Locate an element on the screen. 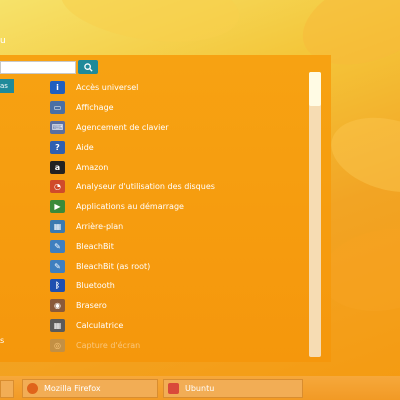 Image resolution: width=400 pixels, height=400 pixels. menu-button is located at coordinates (7, 389).